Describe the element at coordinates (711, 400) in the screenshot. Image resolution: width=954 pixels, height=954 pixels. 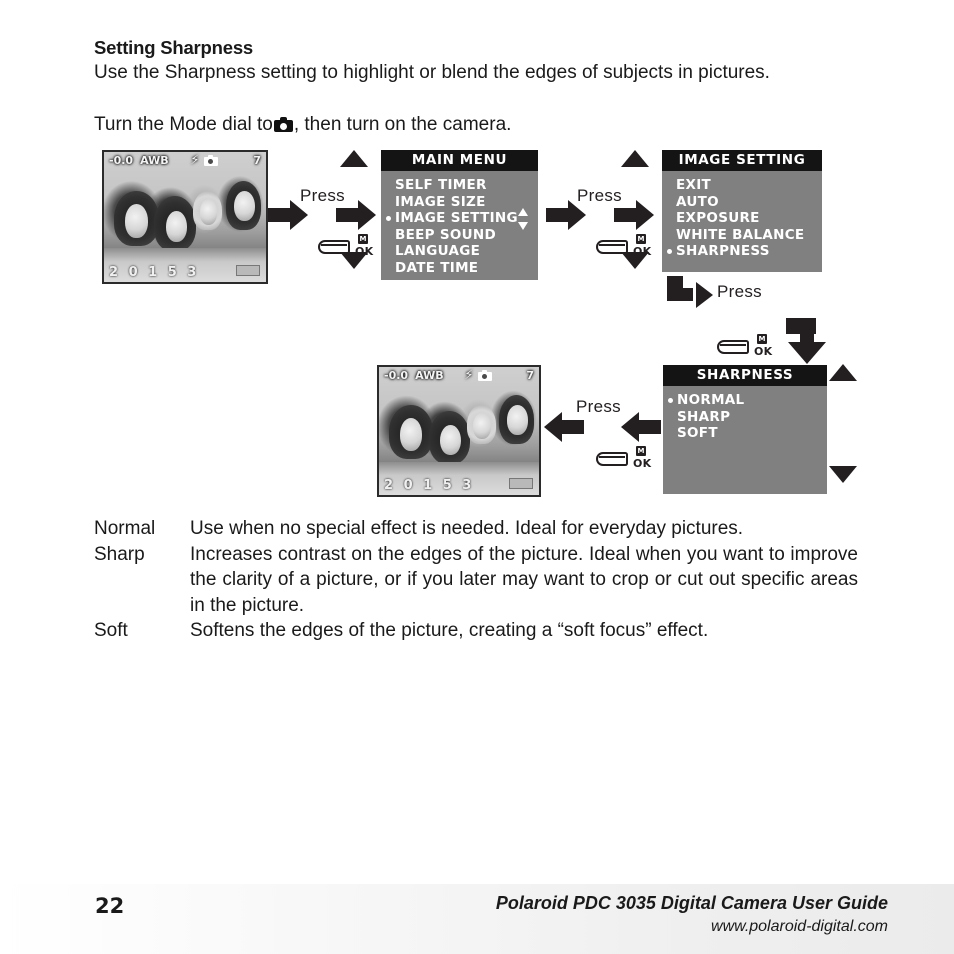
I see `menu-item-label: NORMAL` at that location.